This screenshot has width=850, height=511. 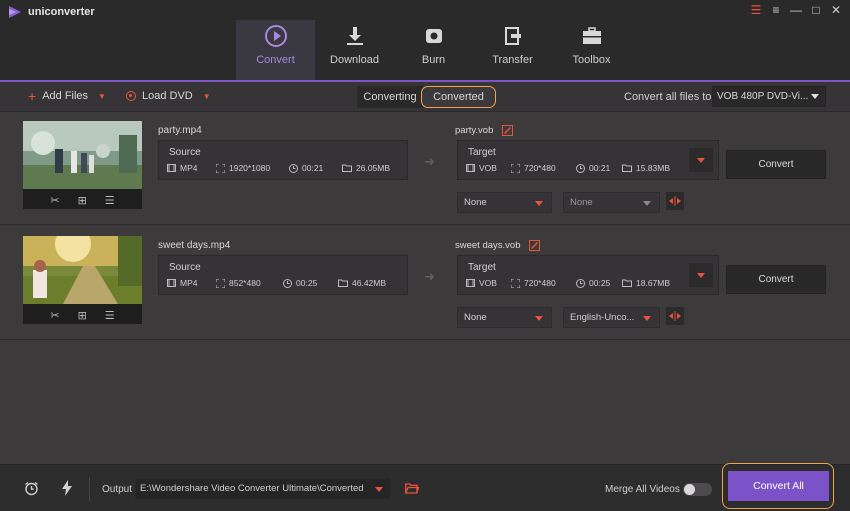 What do you see at coordinates (250, 168) in the screenshot?
I see `source-resolution: 1920*1080` at bounding box center [250, 168].